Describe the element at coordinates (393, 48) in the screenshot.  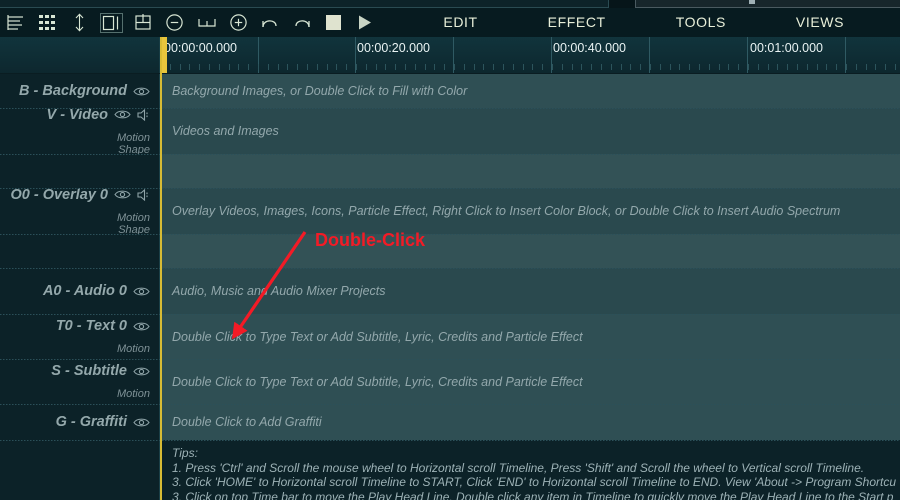
I see `ruler-time-label: 00:00:20.000` at that location.